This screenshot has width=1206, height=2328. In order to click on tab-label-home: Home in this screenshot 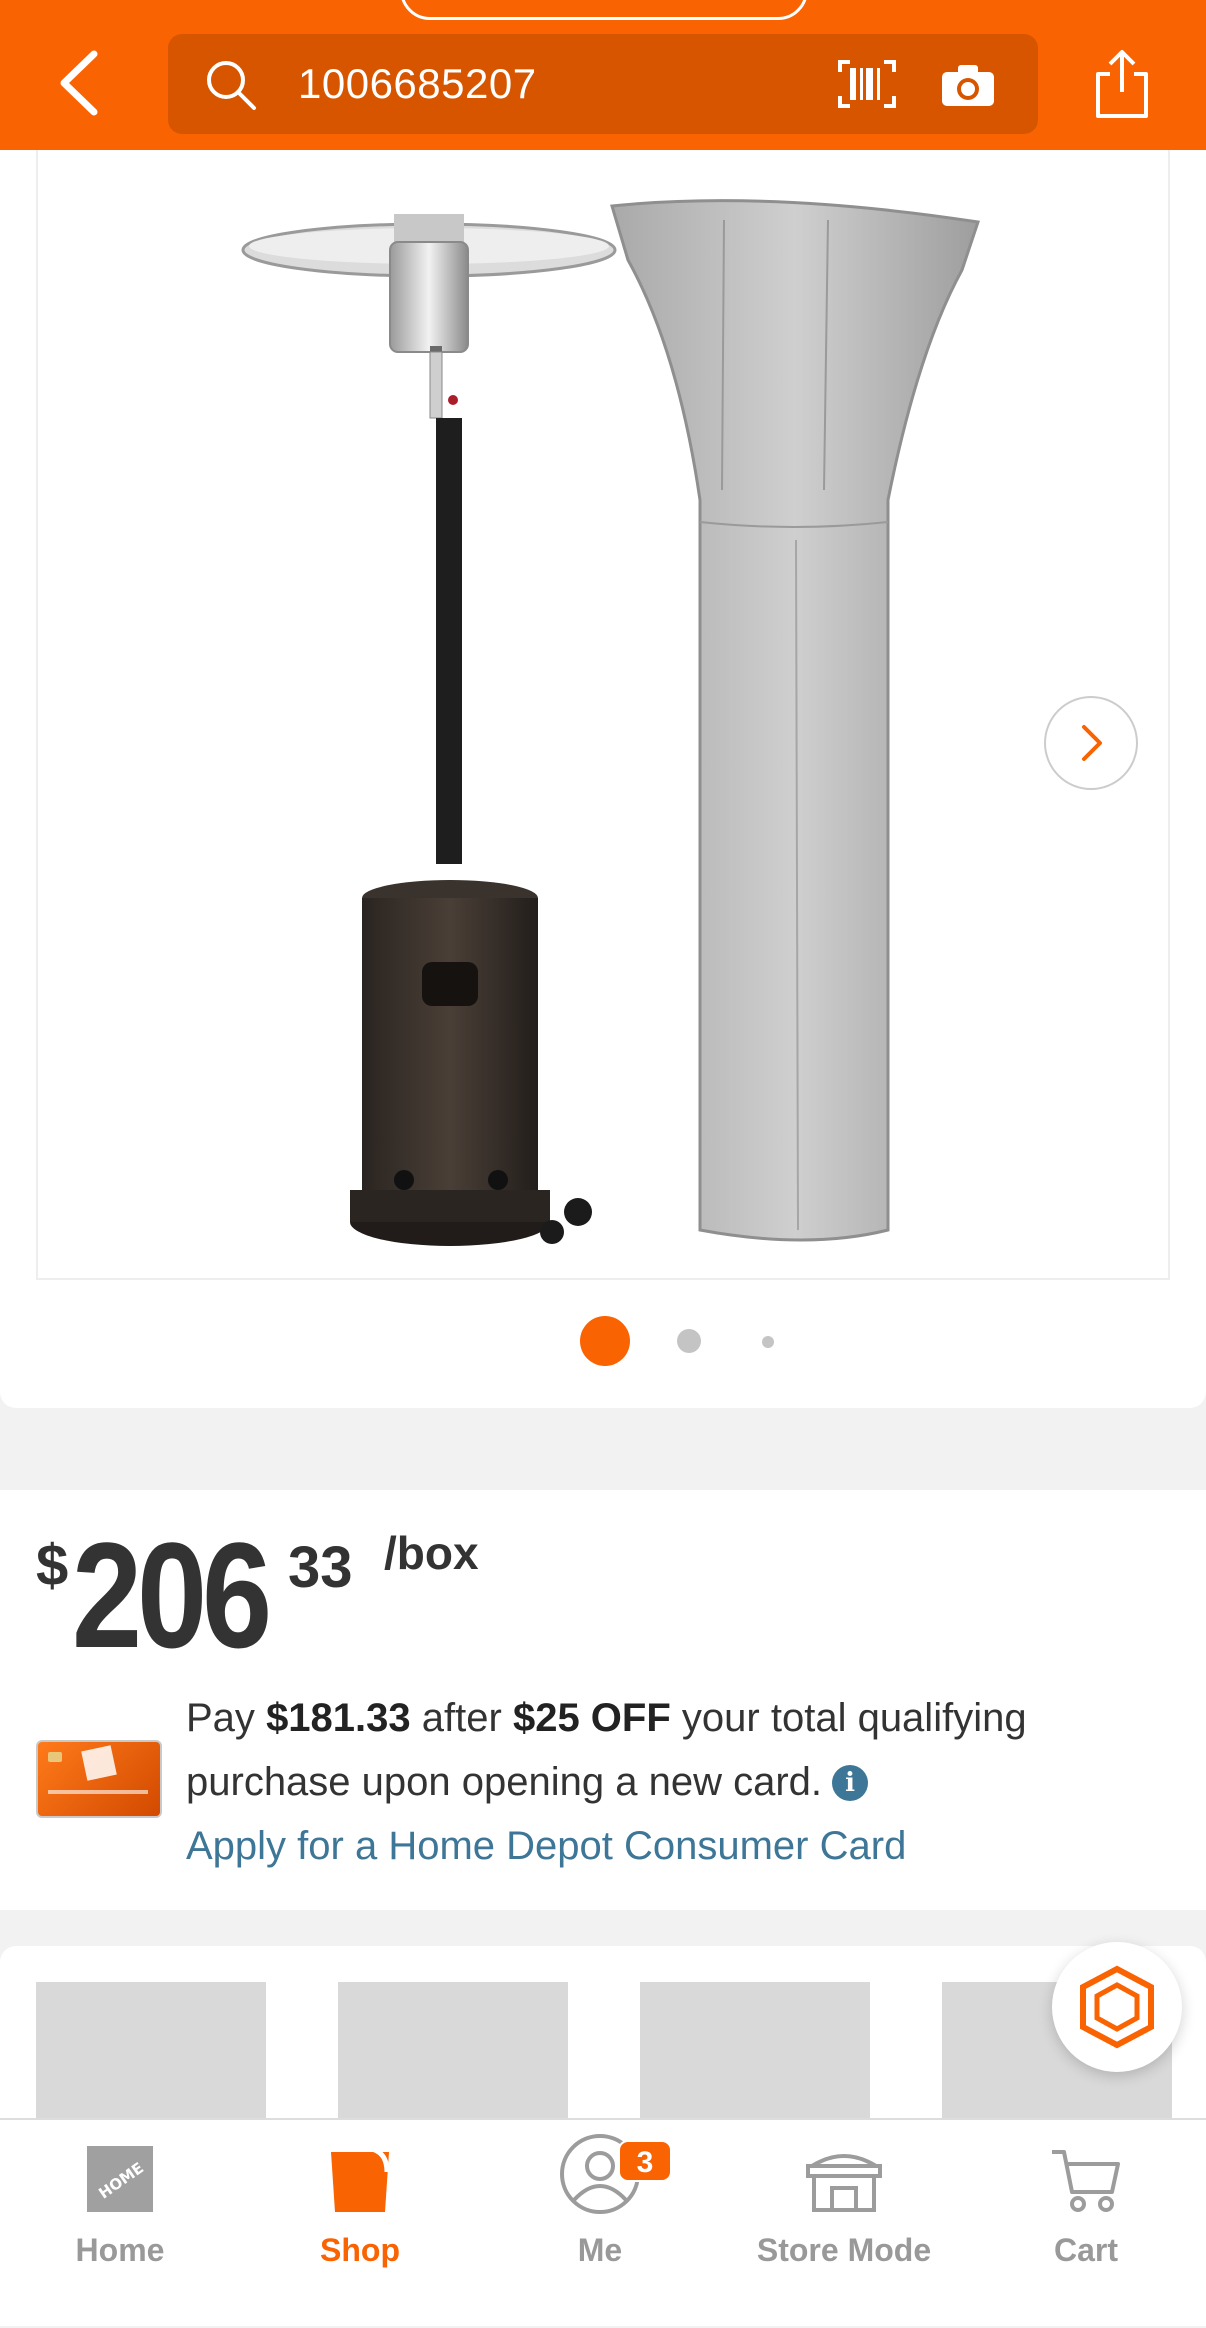, I will do `click(120, 2250)`.